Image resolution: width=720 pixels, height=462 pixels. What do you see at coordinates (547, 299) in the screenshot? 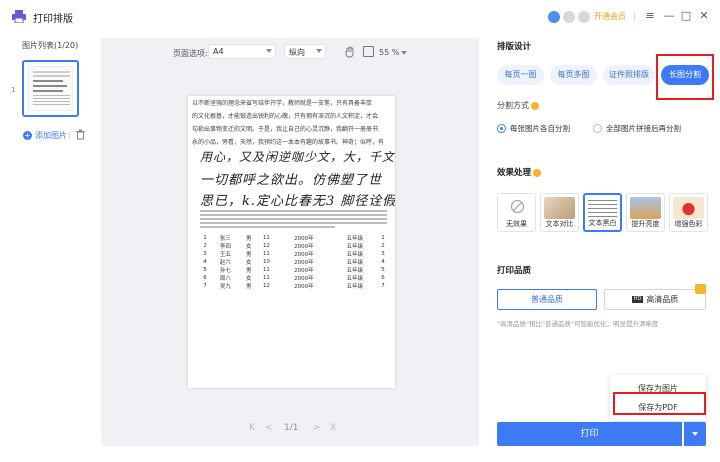
I see `quality-normal: 普通品质` at bounding box center [547, 299].